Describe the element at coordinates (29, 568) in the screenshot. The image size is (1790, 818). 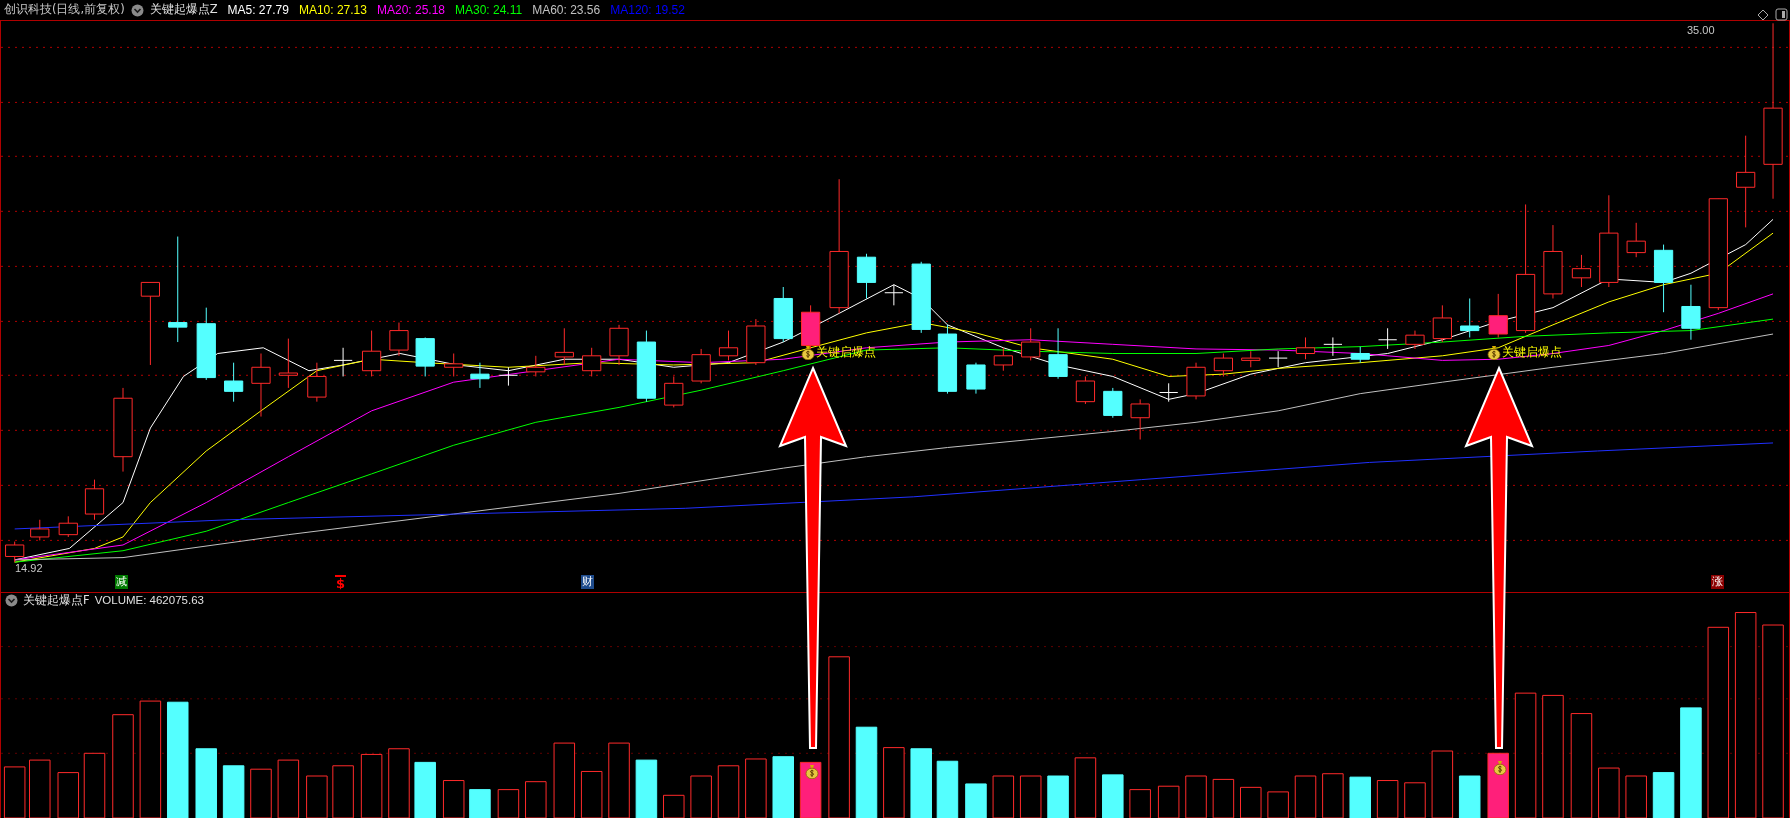
I see `low-price-label: 14.92` at that location.